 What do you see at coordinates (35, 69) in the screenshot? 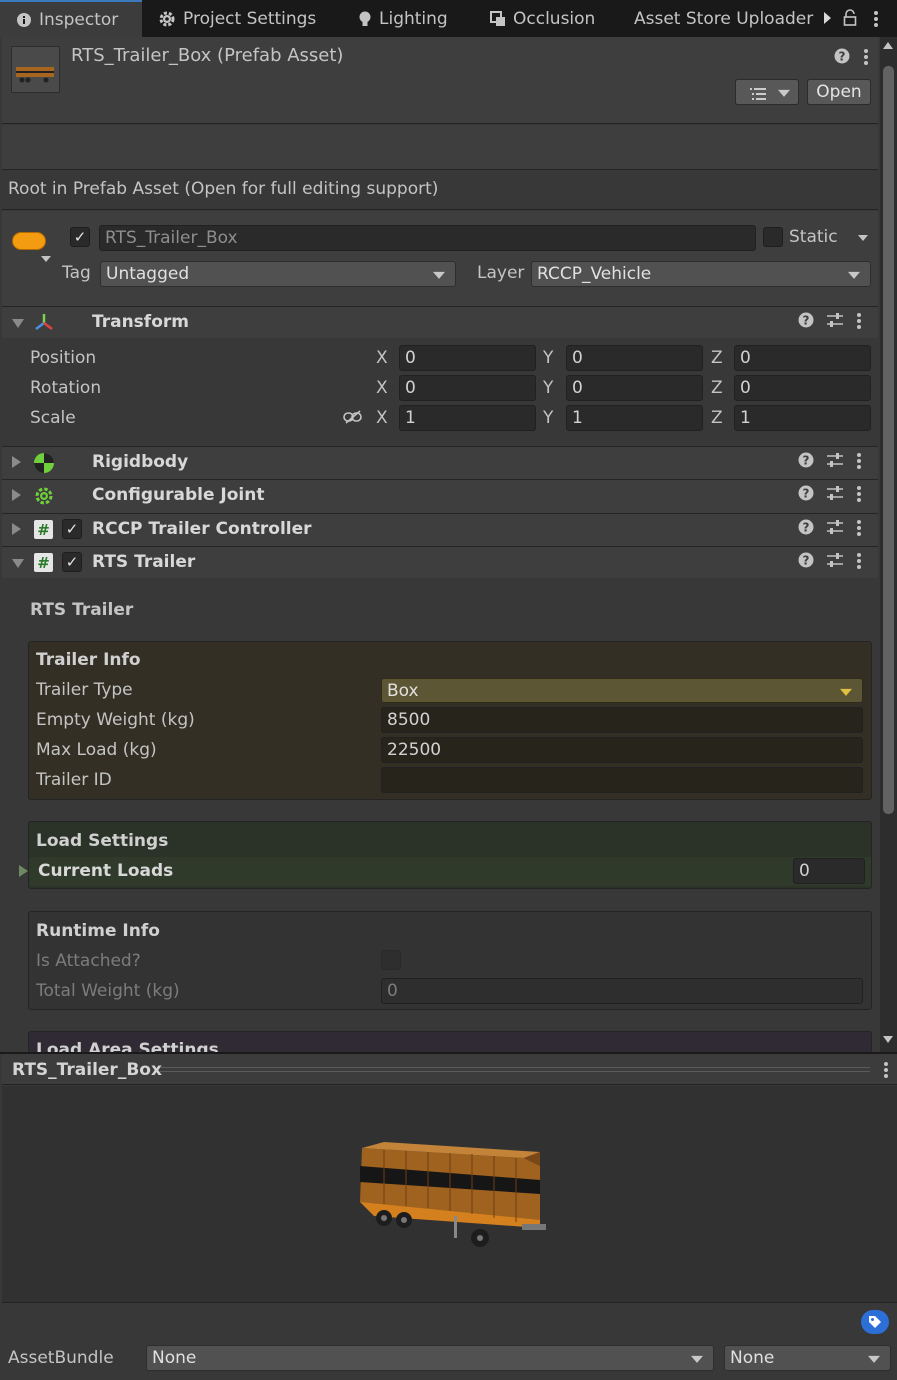
I see `prefab-thumbnail` at bounding box center [35, 69].